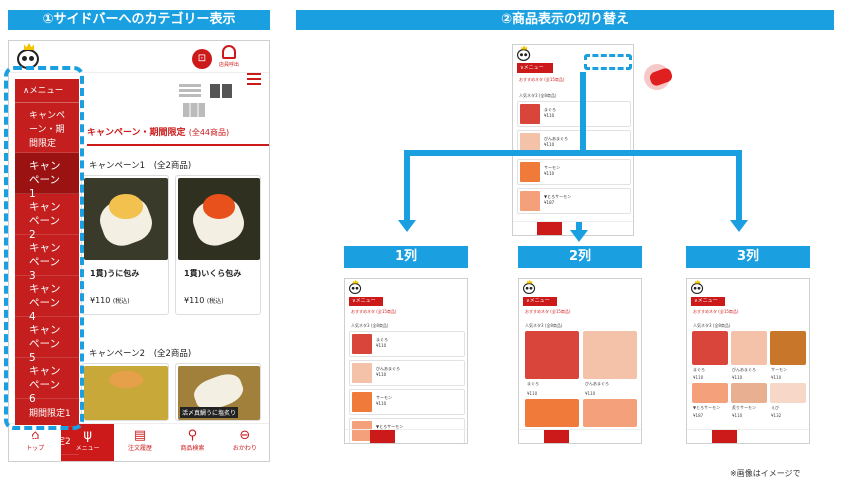  Describe the element at coordinates (739, 186) in the screenshot. I see `arrow-right-drop` at that location.